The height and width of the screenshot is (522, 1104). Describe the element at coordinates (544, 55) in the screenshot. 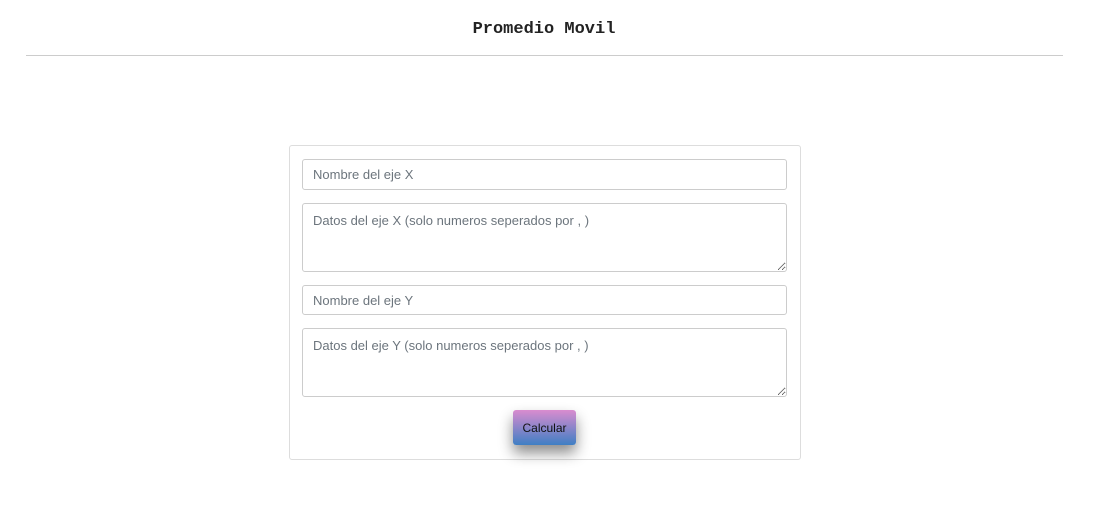

I see `divider` at that location.